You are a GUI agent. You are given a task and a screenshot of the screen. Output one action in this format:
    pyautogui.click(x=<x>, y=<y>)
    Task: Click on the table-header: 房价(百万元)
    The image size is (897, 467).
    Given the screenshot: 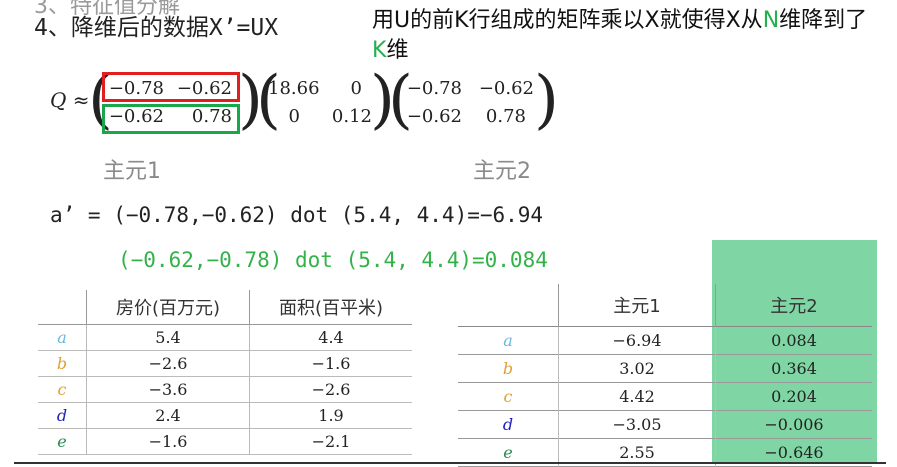 What is the action you would take?
    pyautogui.click(x=168, y=307)
    